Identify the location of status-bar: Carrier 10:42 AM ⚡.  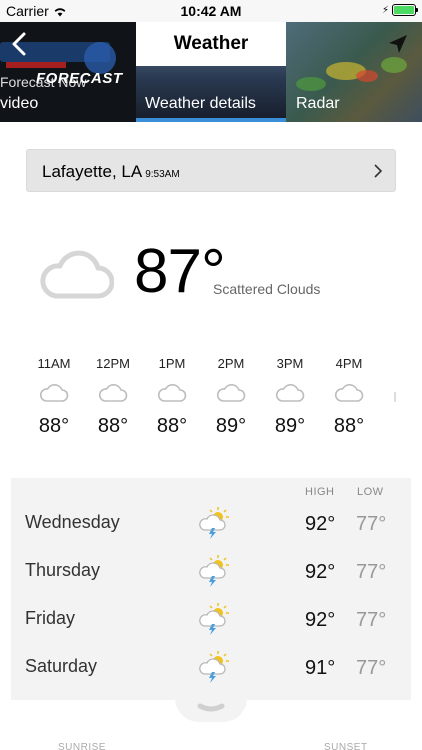
(211, 11).